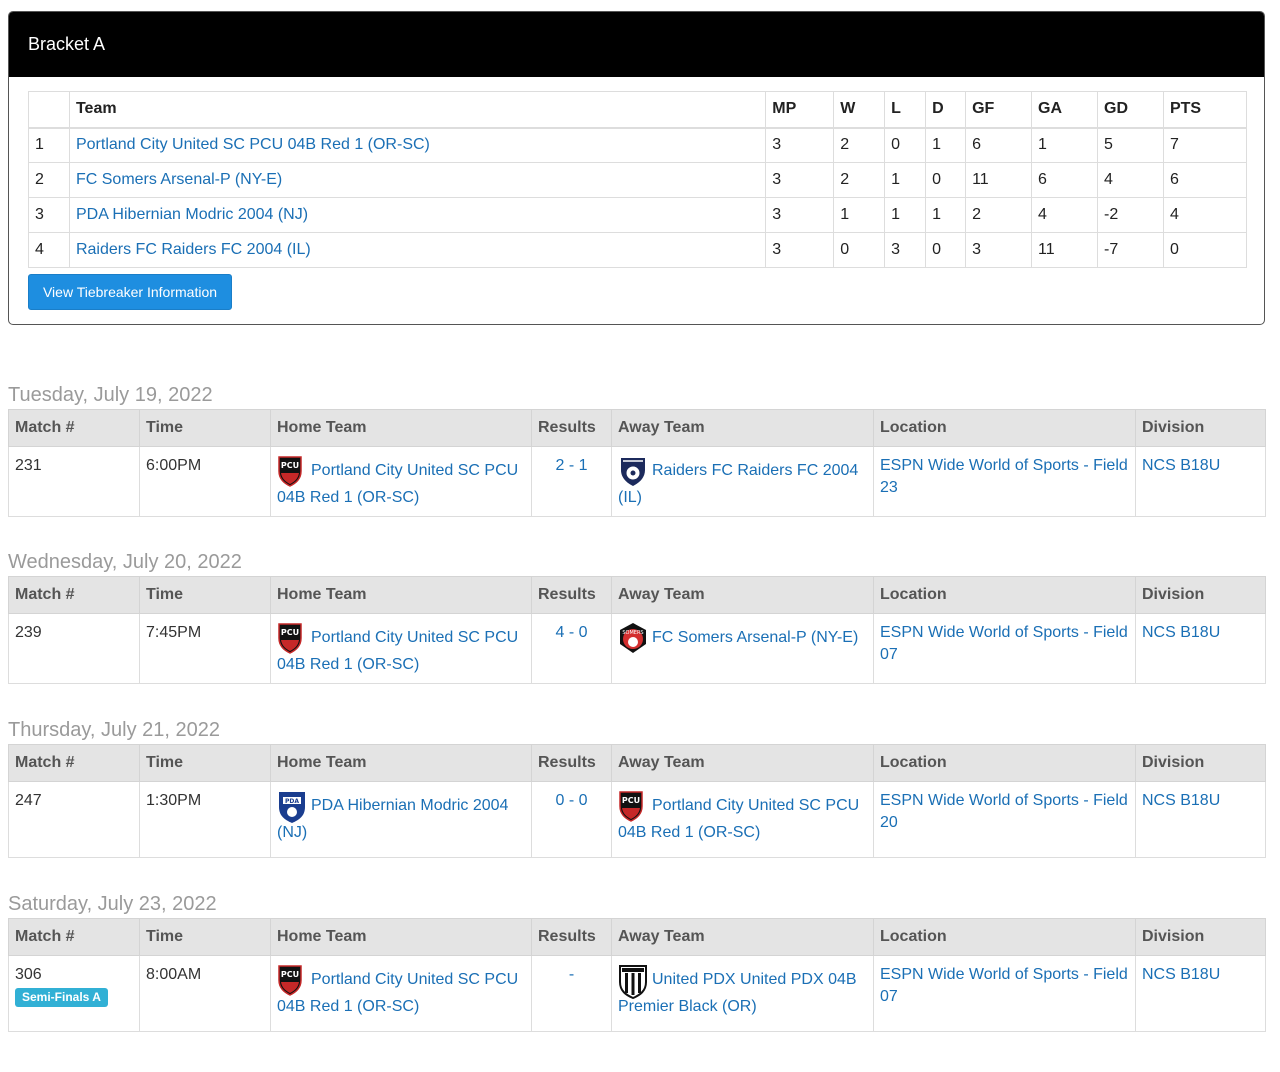 This screenshot has height=1072, width=1280. What do you see at coordinates (130, 292) in the screenshot?
I see `view-tiebreaker-button: View Tiebreaker Information` at bounding box center [130, 292].